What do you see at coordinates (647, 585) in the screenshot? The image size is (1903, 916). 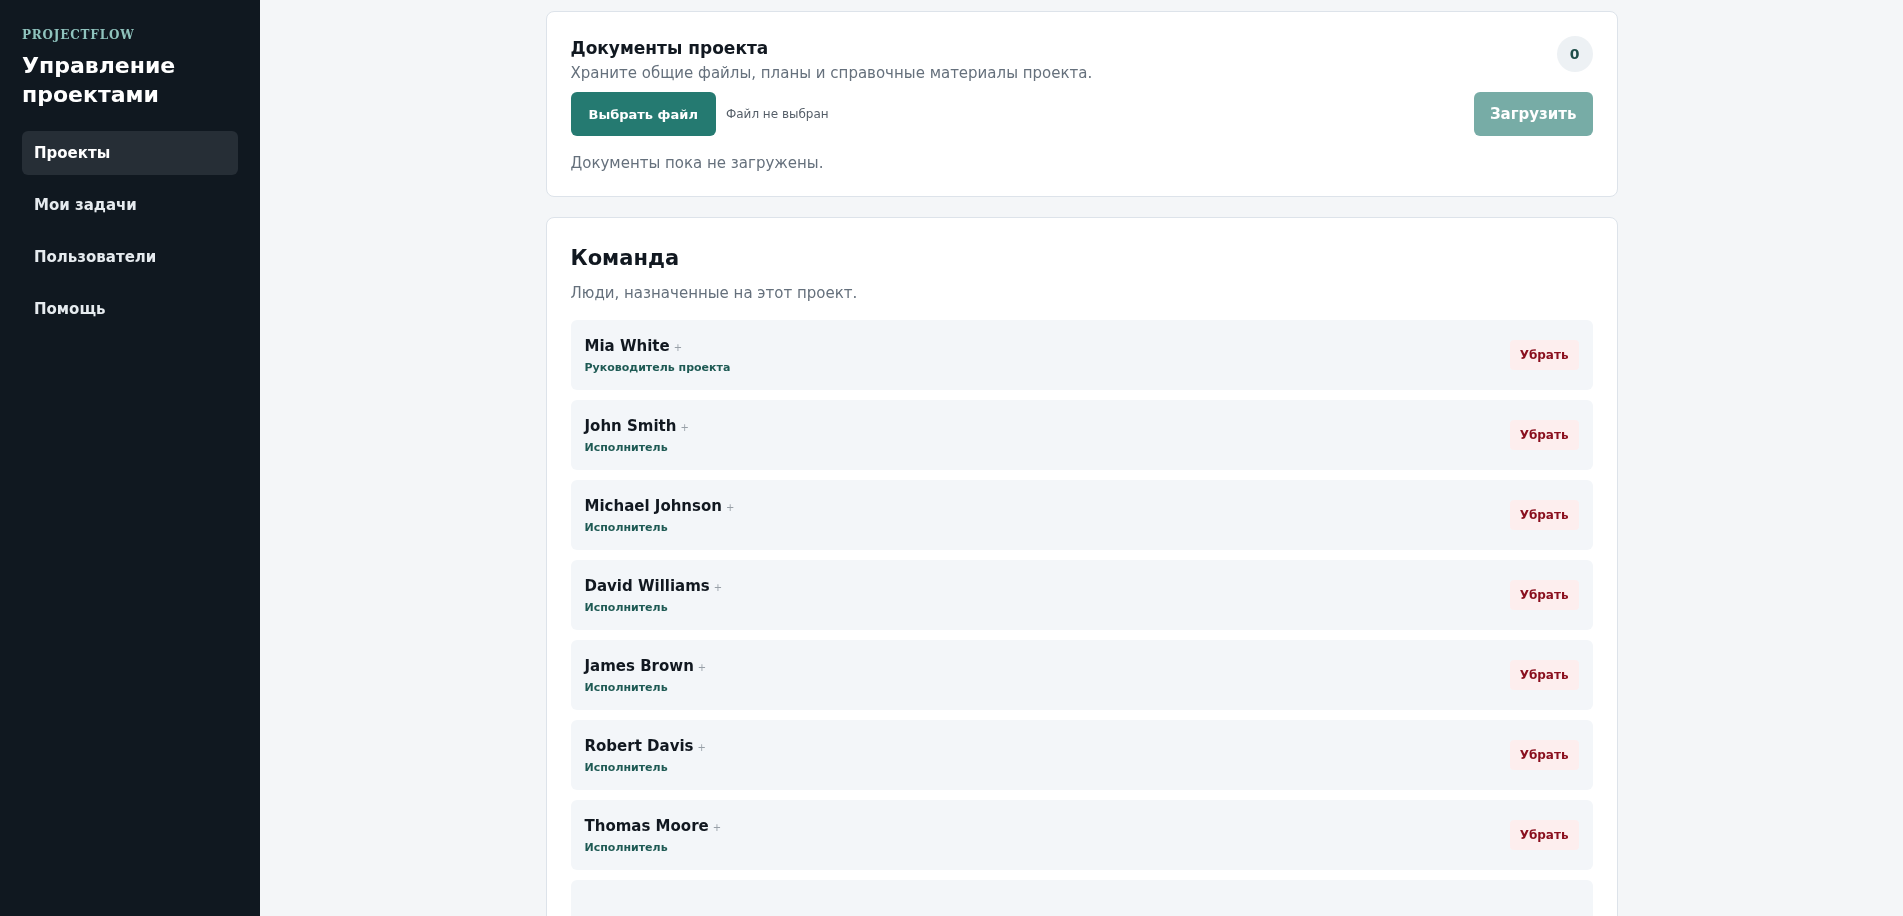 I see `member-name: David Williams` at bounding box center [647, 585].